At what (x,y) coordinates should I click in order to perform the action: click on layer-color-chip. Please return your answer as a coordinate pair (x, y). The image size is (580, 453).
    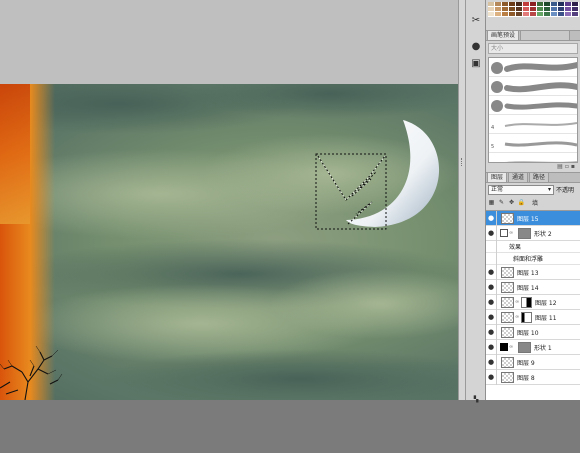
    Looking at the image, I should click on (504, 347).